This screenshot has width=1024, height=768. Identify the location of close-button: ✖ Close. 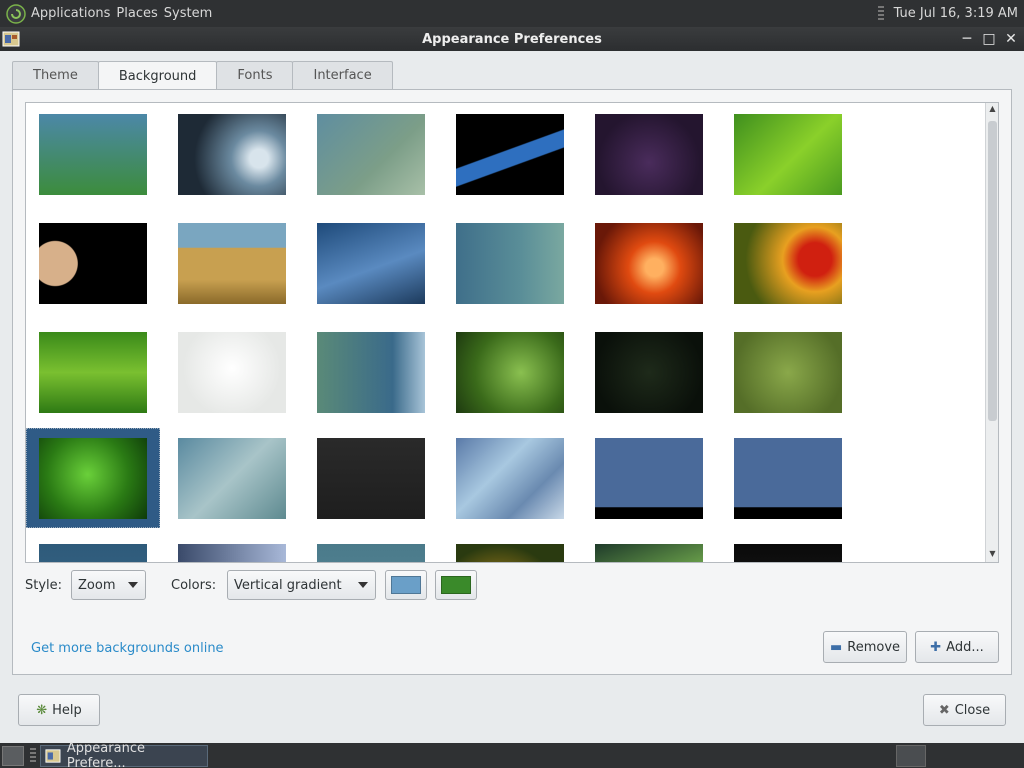
(964, 710).